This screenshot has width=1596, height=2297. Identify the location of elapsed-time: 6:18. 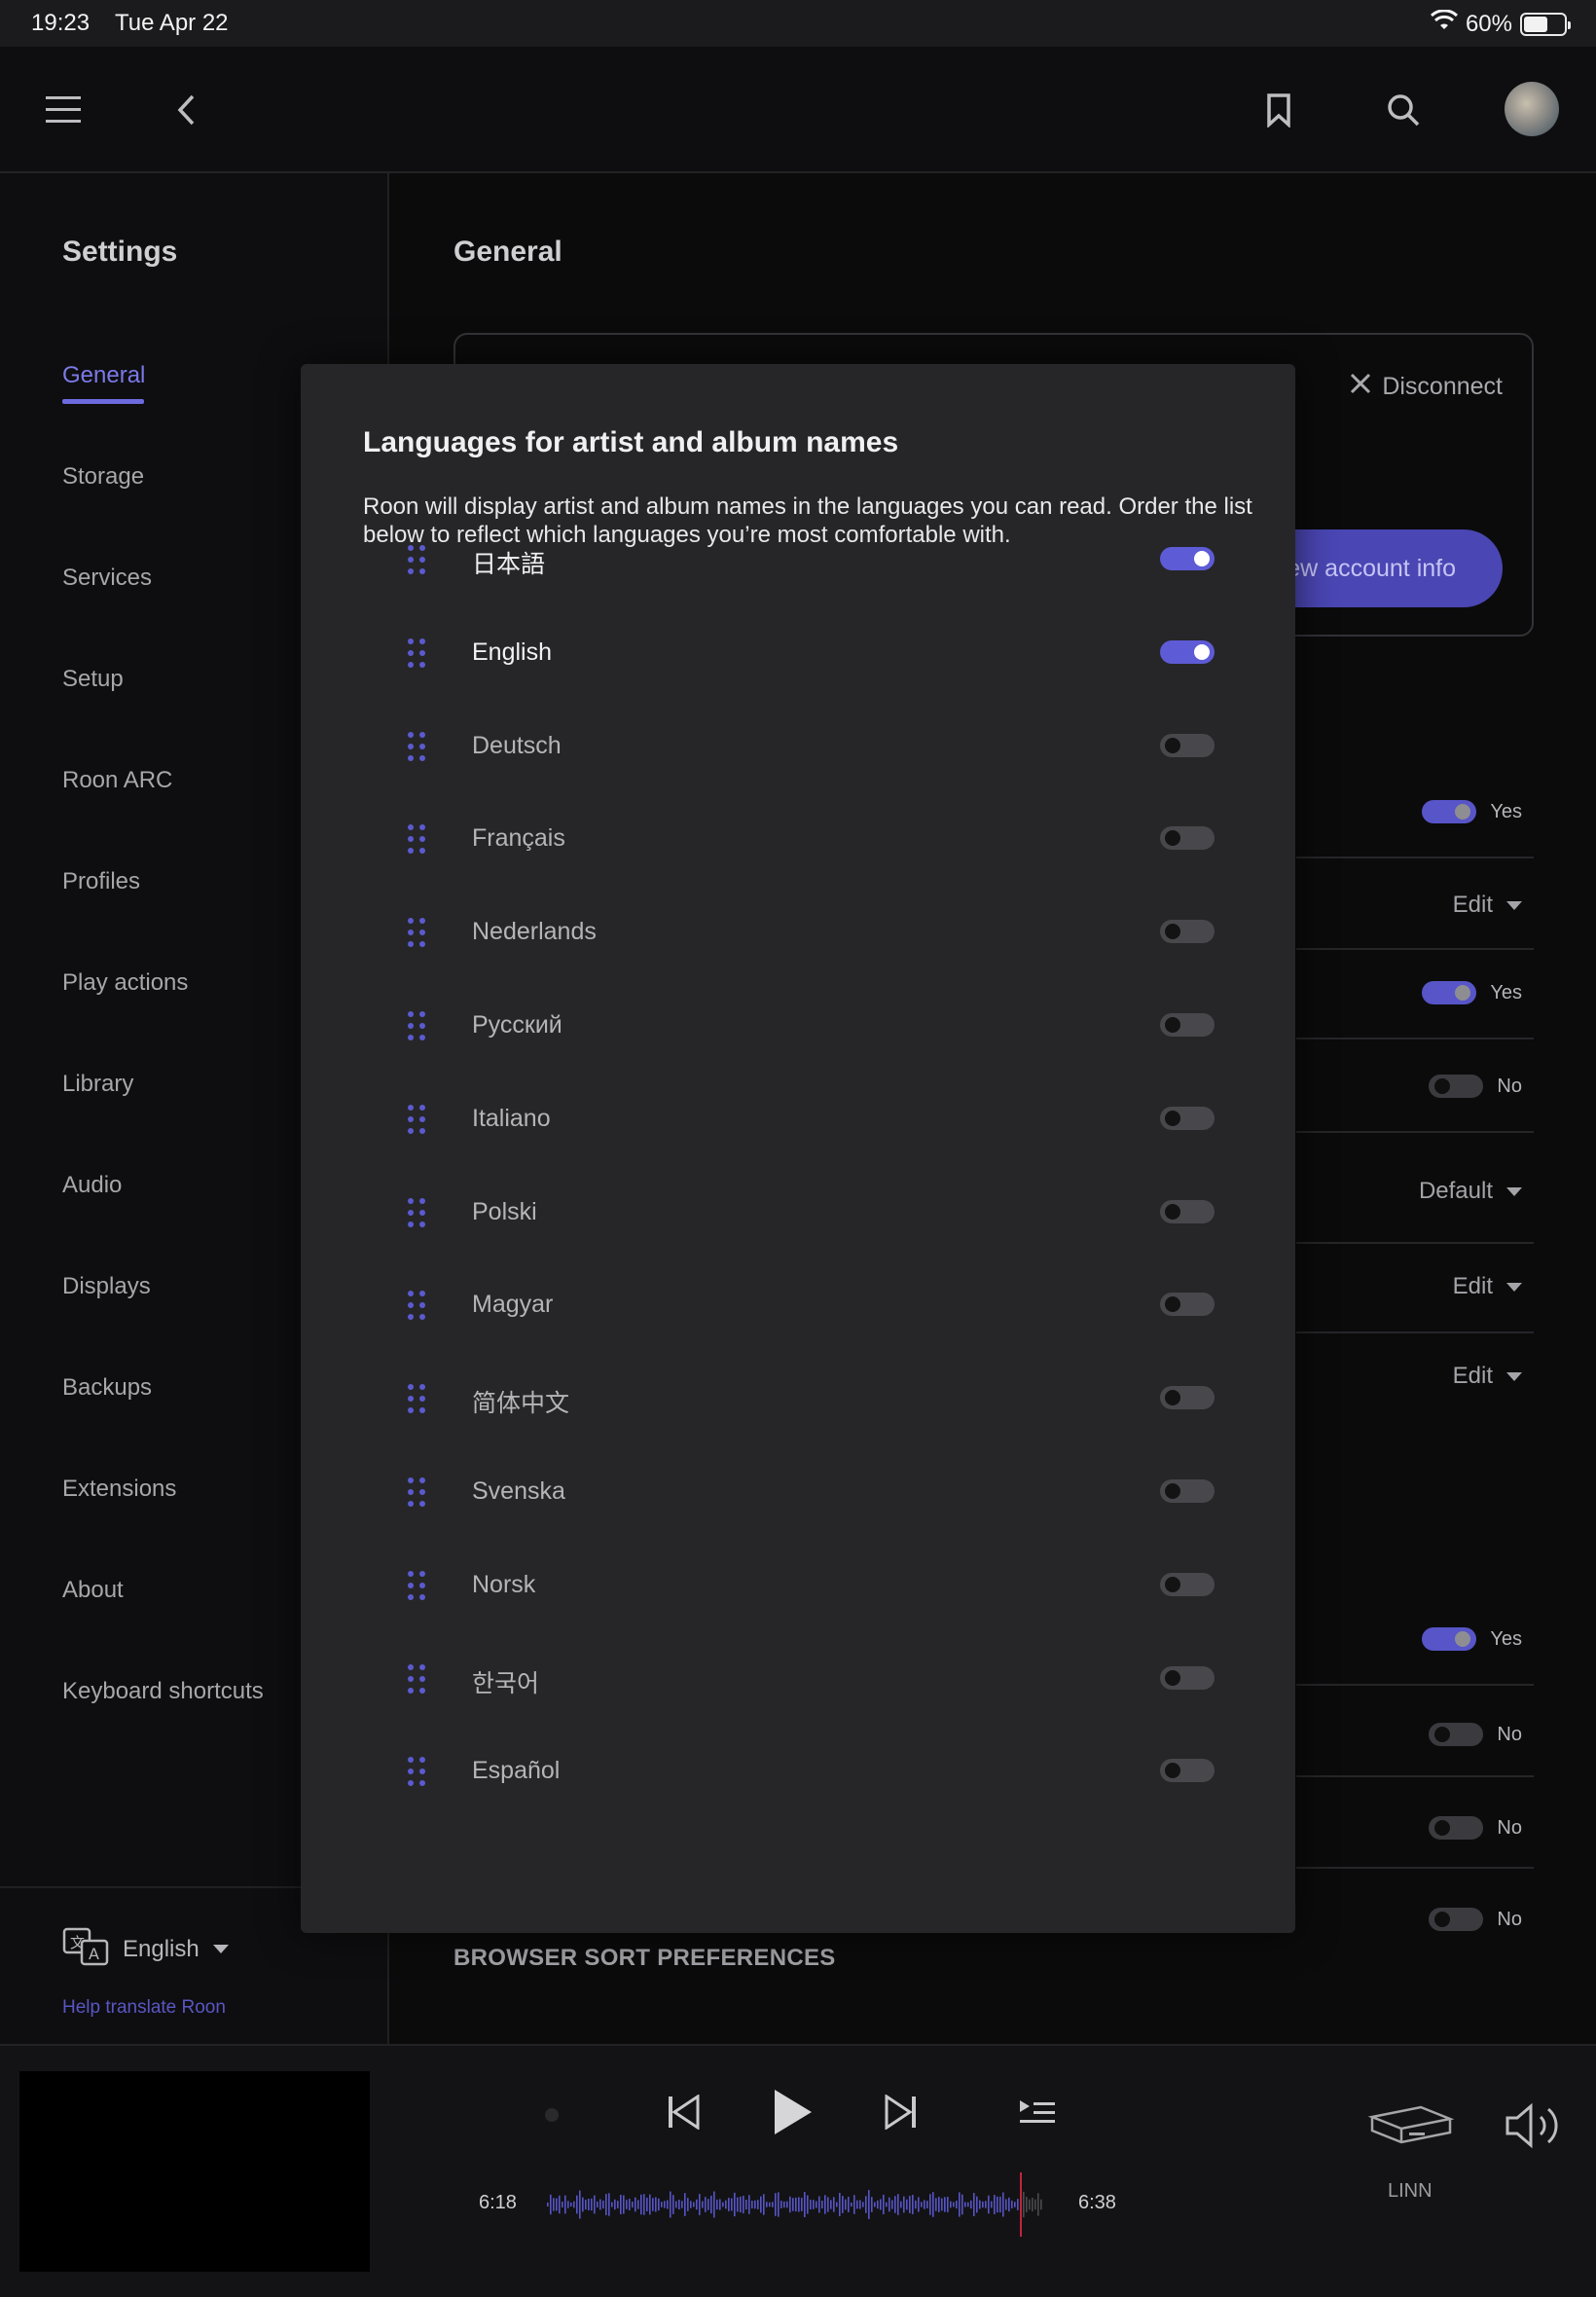
(498, 2202).